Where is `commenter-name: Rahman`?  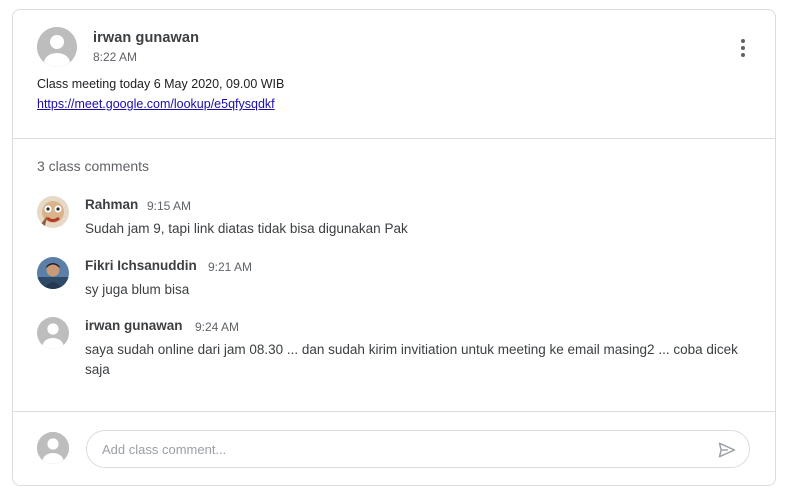 commenter-name: Rahman is located at coordinates (111, 204).